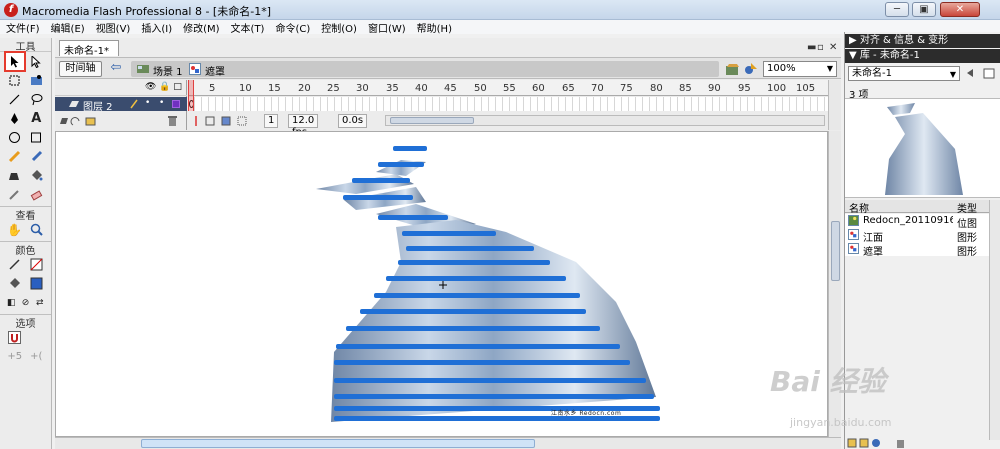 Image resolution: width=1000 pixels, height=449 pixels. I want to click on trash-icon, so click(172, 121).